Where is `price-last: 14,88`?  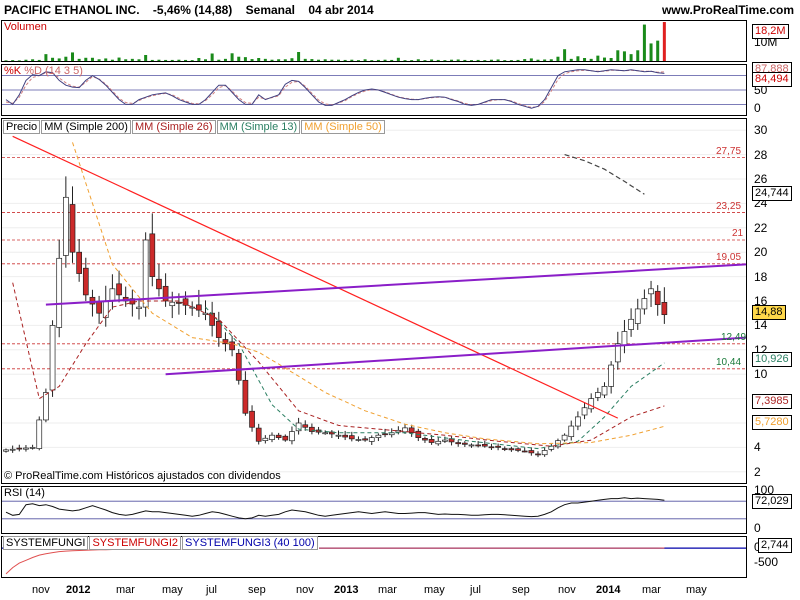 price-last: 14,88 is located at coordinates (769, 312).